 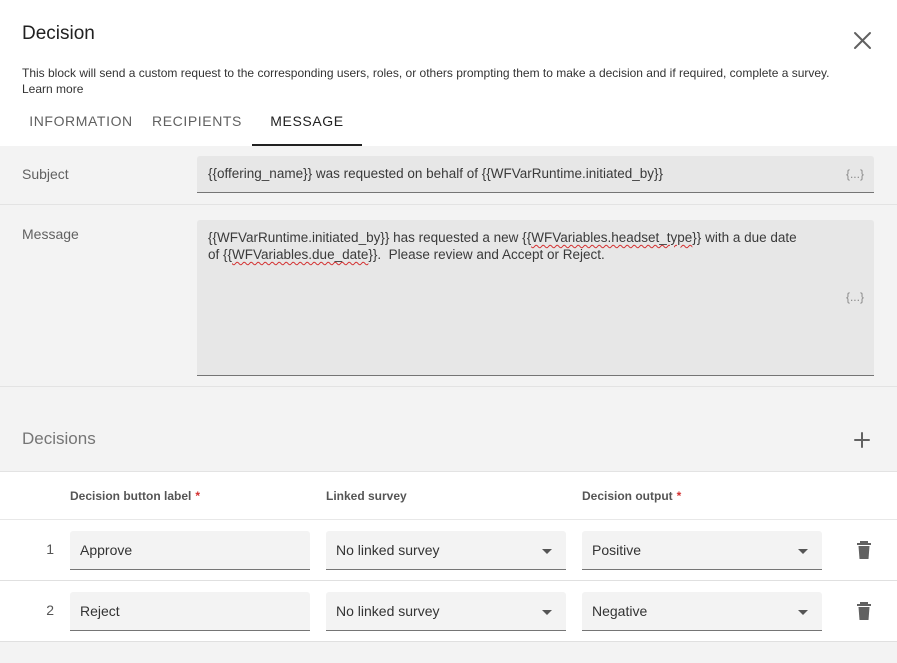 I want to click on decision-label-input: Approve, so click(x=190, y=550).